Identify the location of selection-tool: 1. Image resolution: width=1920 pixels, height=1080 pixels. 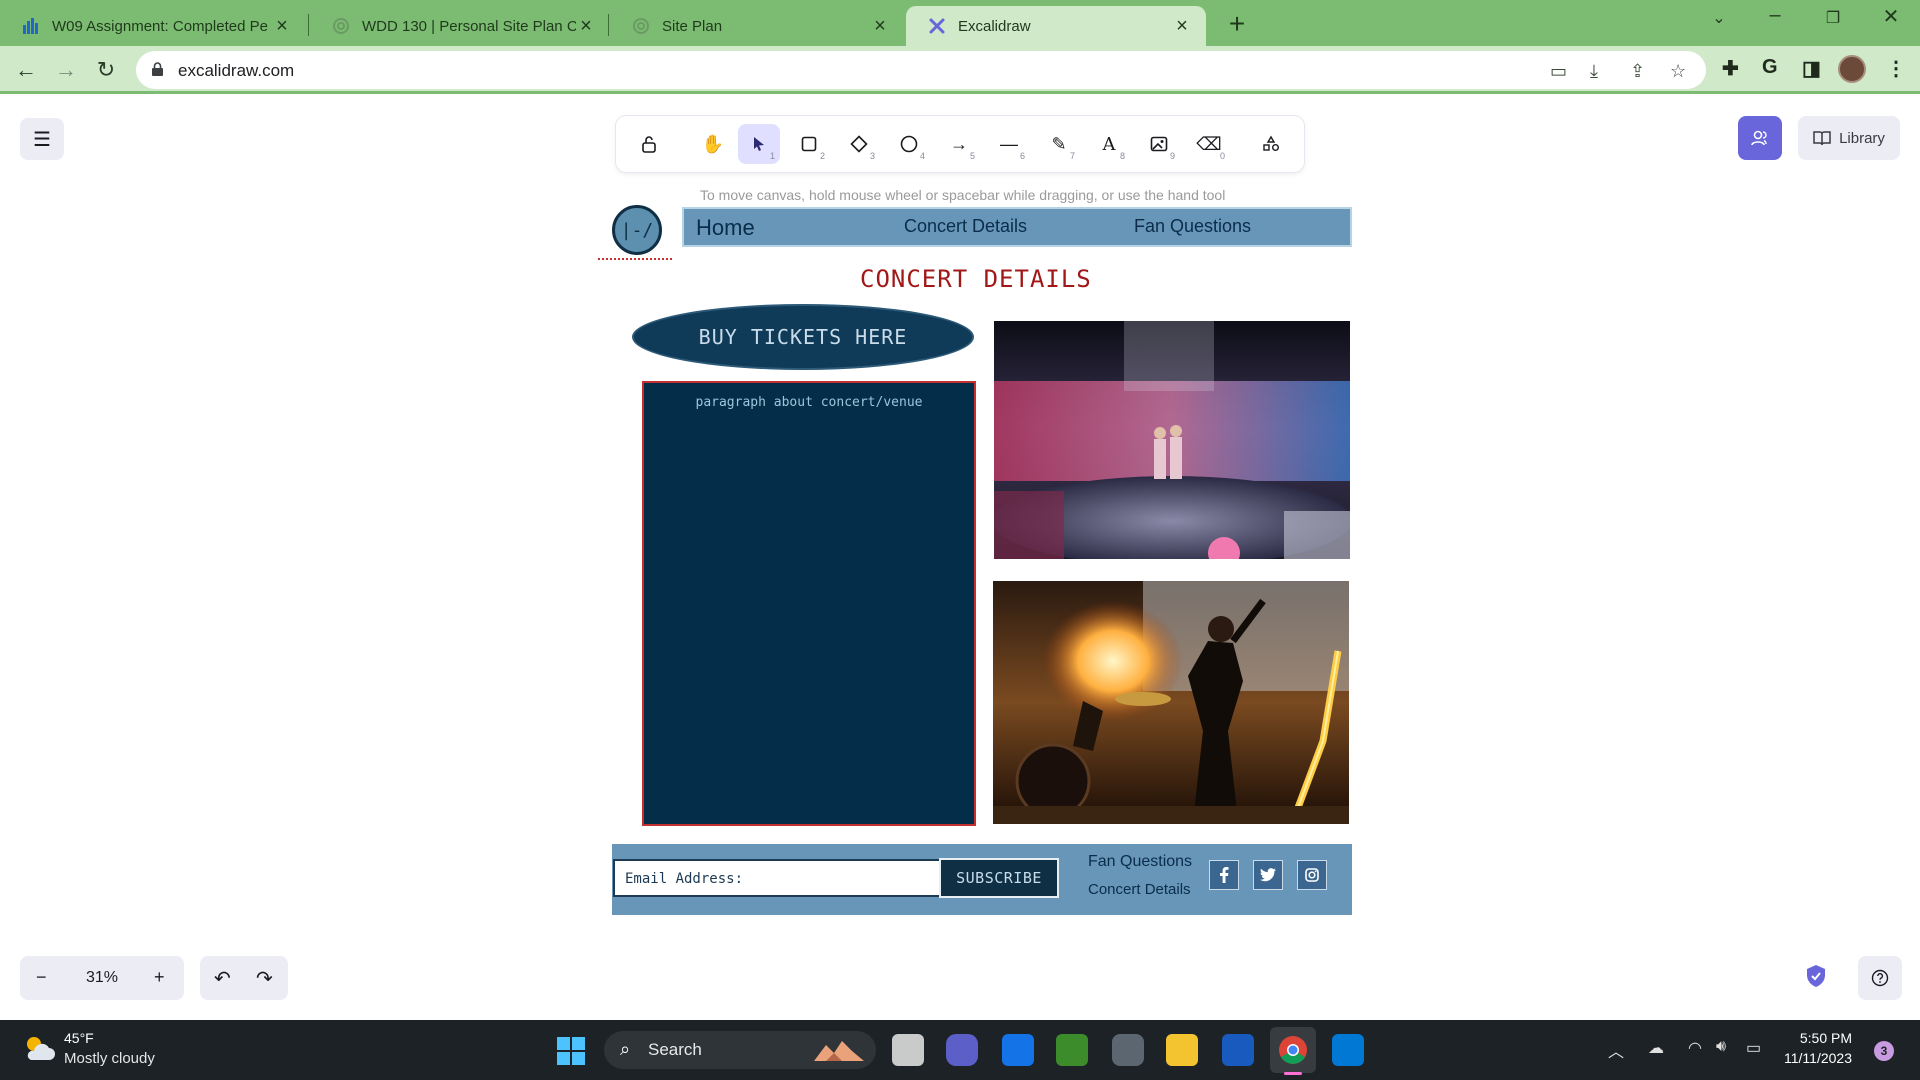
(759, 144).